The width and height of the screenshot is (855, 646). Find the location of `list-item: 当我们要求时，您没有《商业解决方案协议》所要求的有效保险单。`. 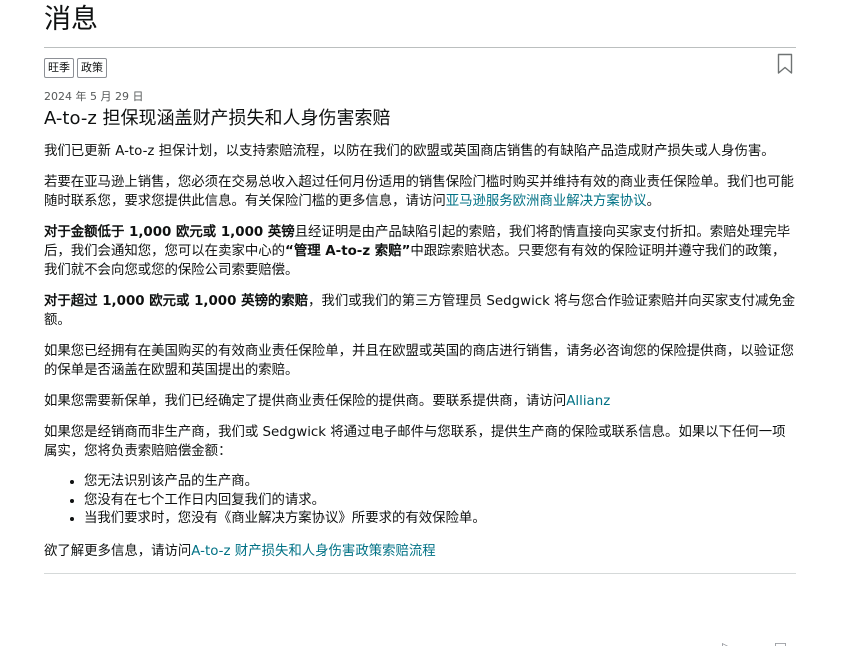

list-item: 当我们要求时，您没有《商业解决方案协议》所要求的有效保险单。 is located at coordinates (440, 519).